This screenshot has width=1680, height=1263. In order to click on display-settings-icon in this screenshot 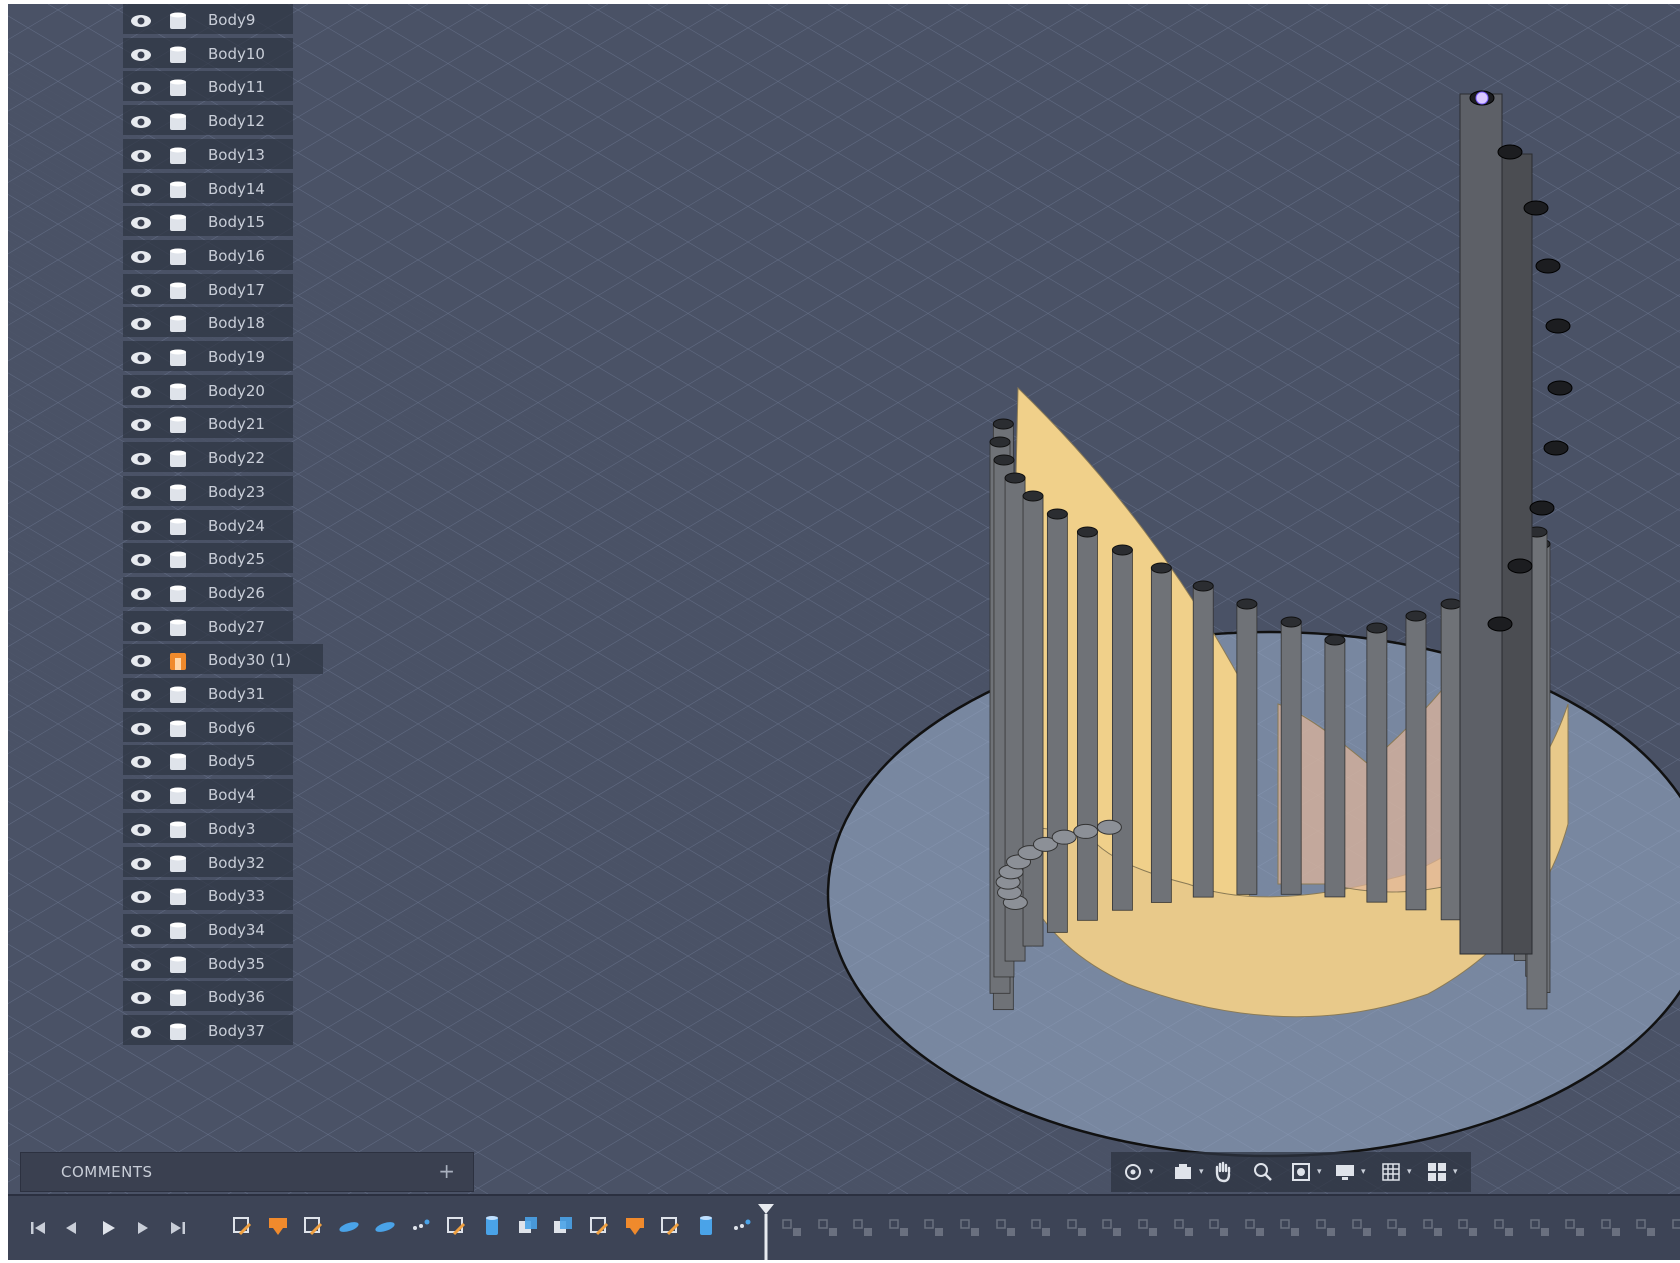, I will do `click(1345, 1172)`.